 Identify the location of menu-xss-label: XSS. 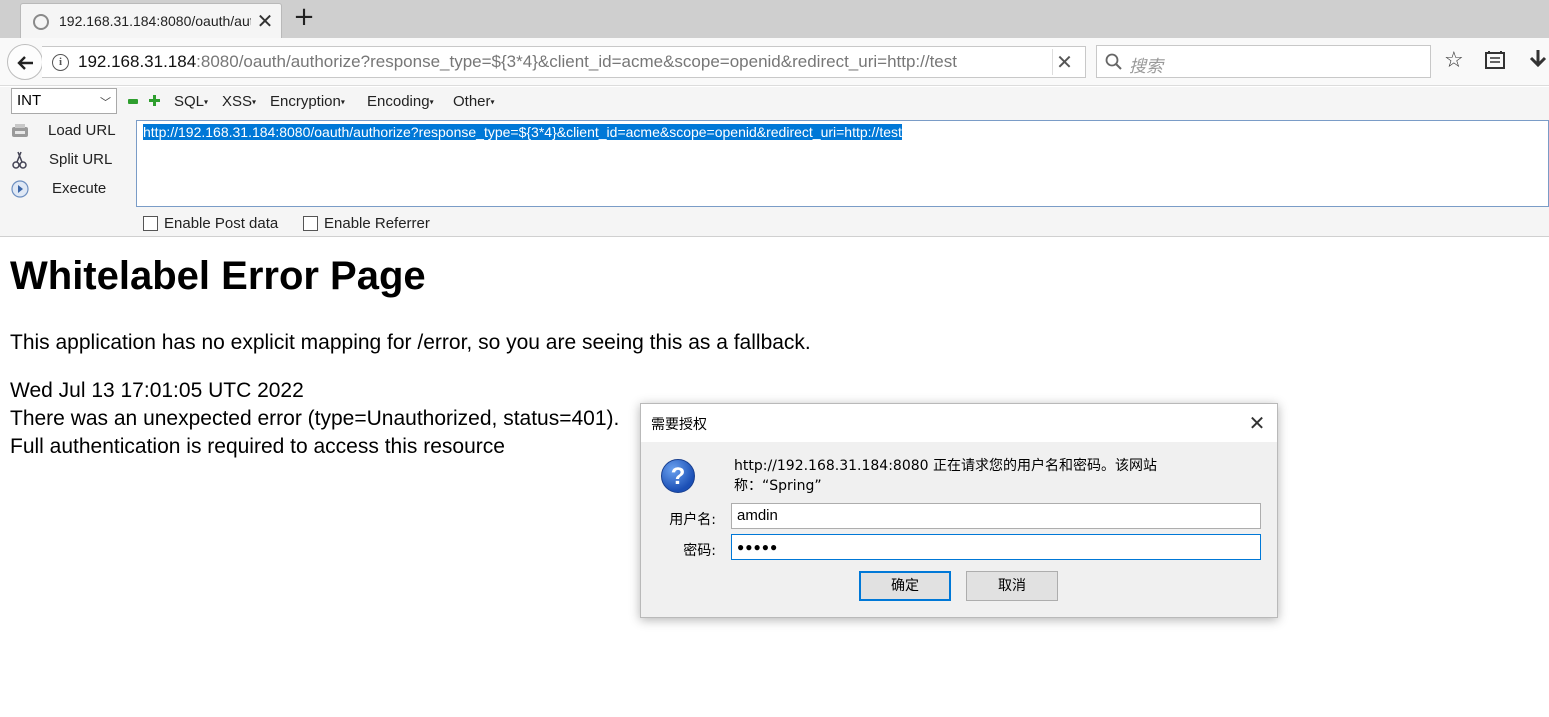
(237, 101).